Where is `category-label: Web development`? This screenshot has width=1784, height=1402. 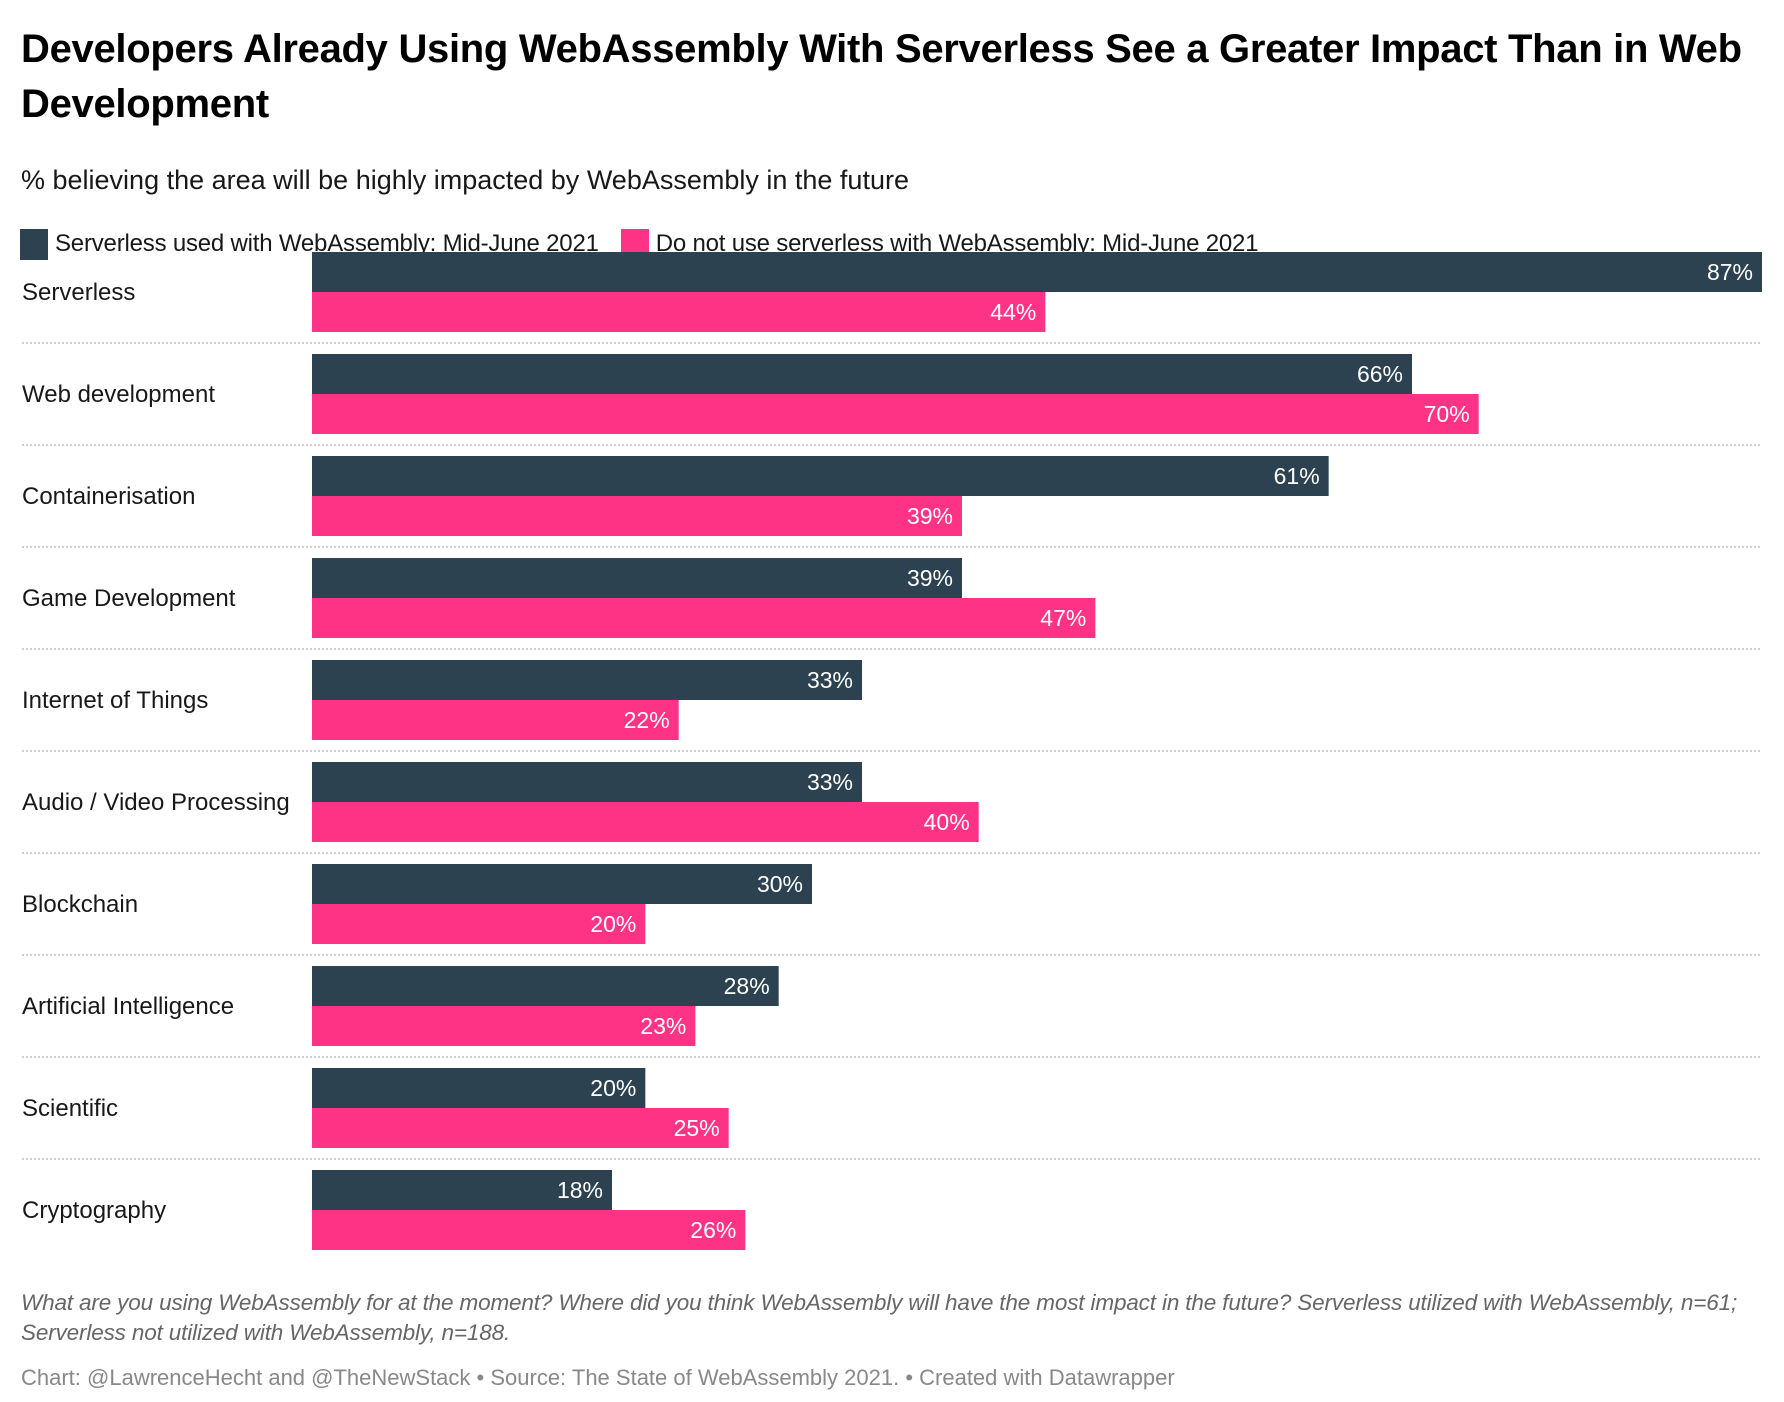
category-label: Web development is located at coordinates (118, 394).